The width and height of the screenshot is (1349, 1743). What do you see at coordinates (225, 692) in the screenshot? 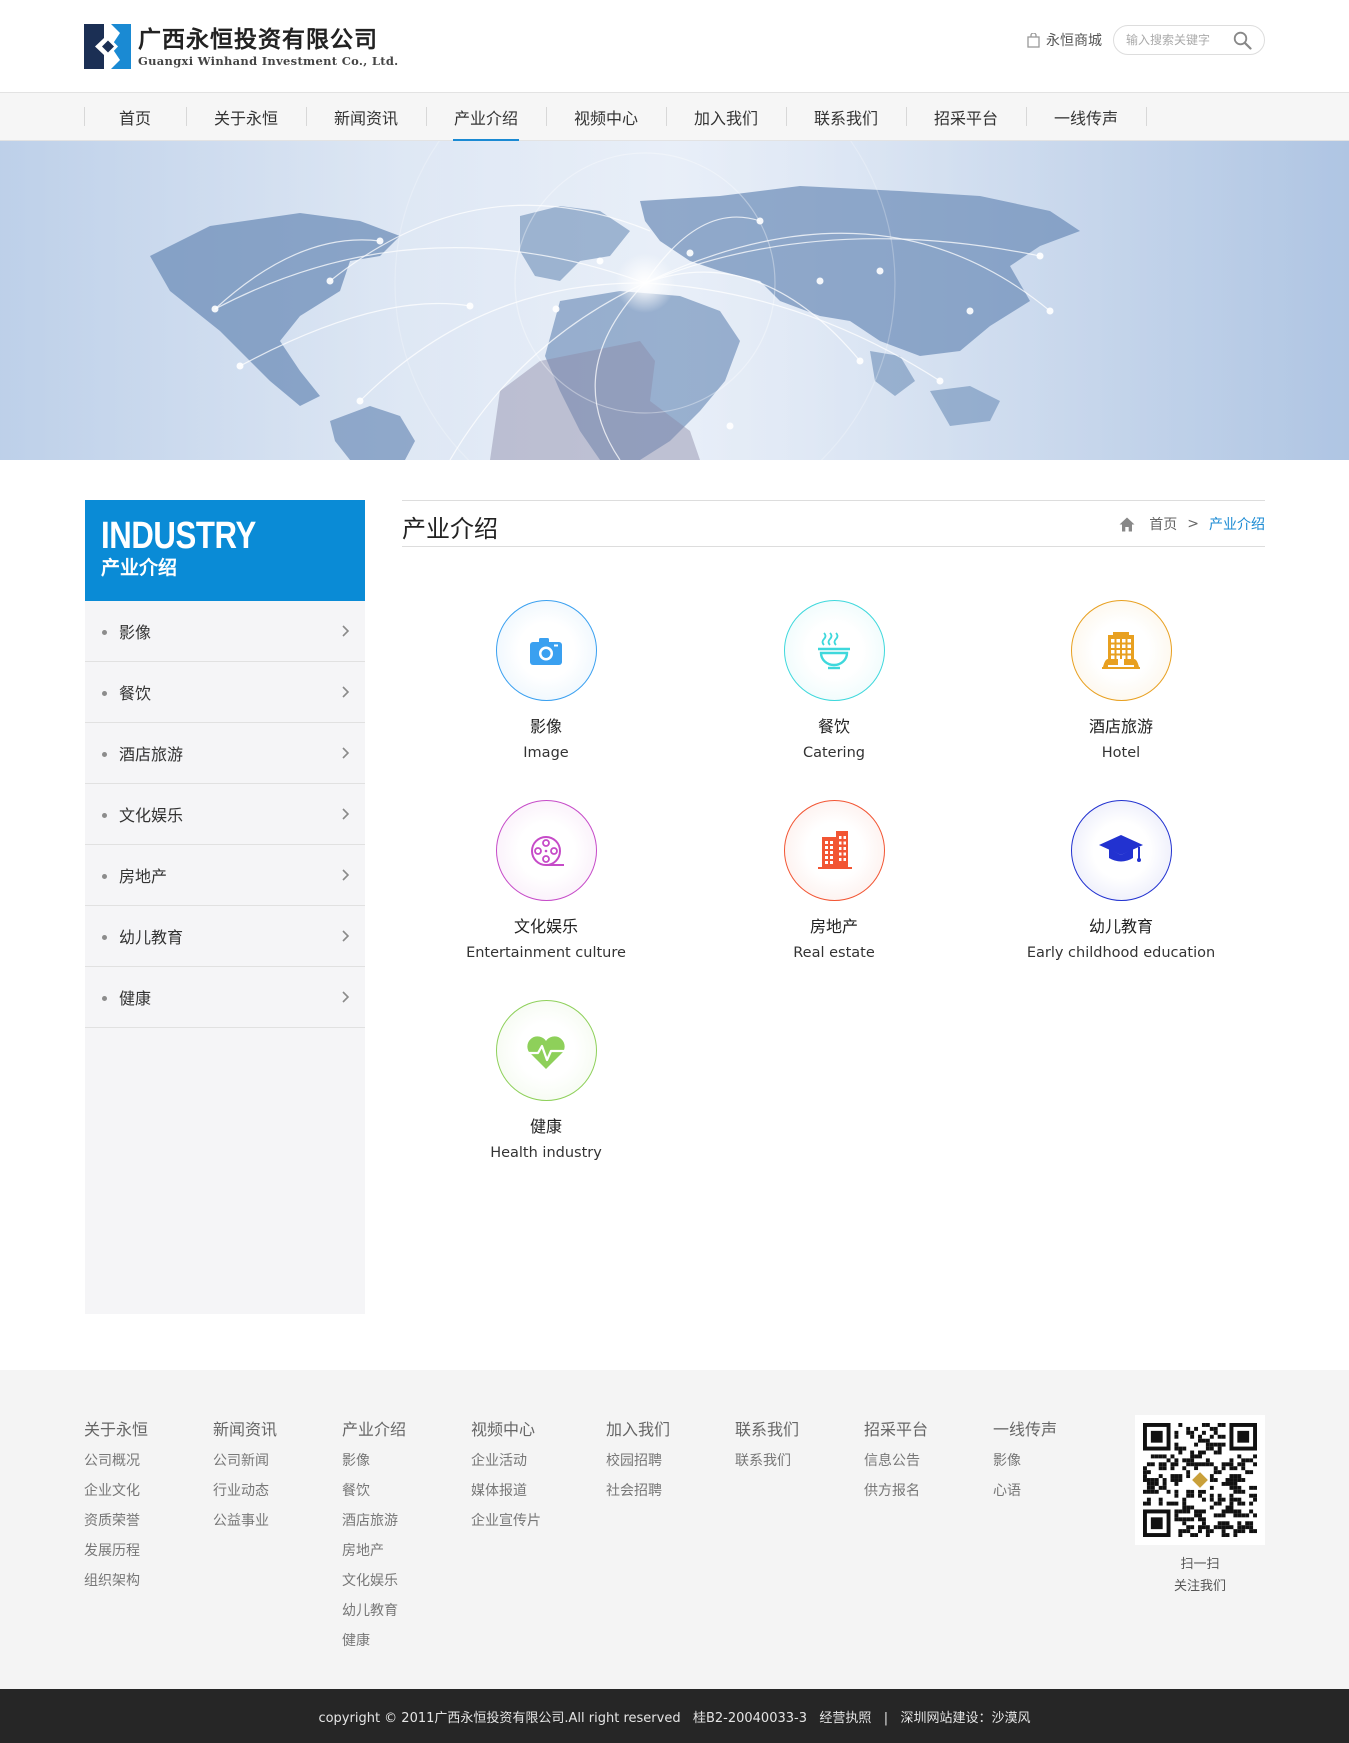
I see `sidebar-item: 餐饮` at bounding box center [225, 692].